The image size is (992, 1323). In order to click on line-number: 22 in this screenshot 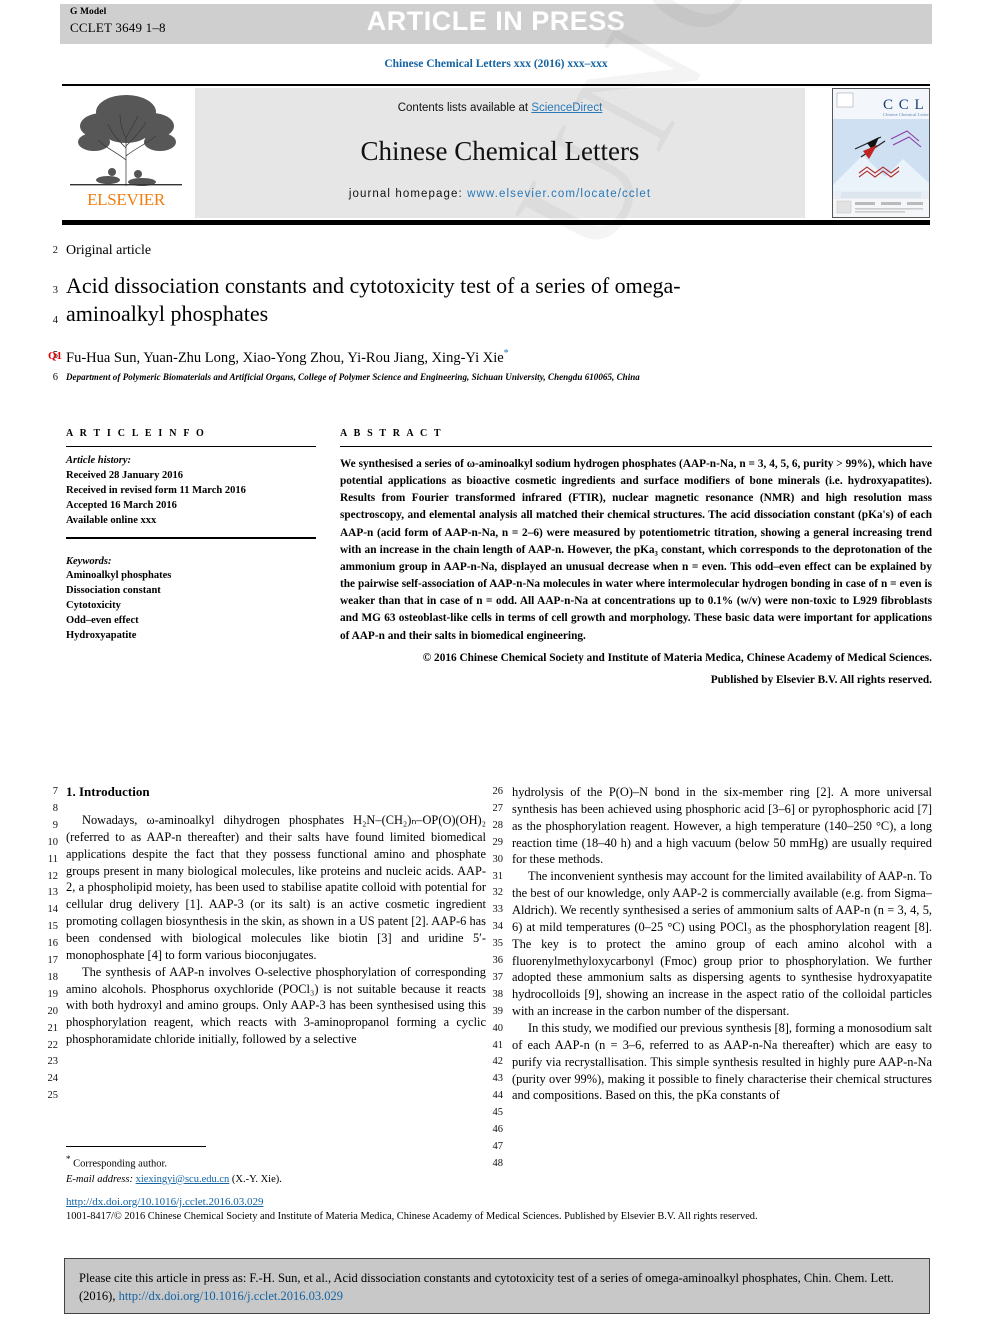, I will do `click(53, 1045)`.